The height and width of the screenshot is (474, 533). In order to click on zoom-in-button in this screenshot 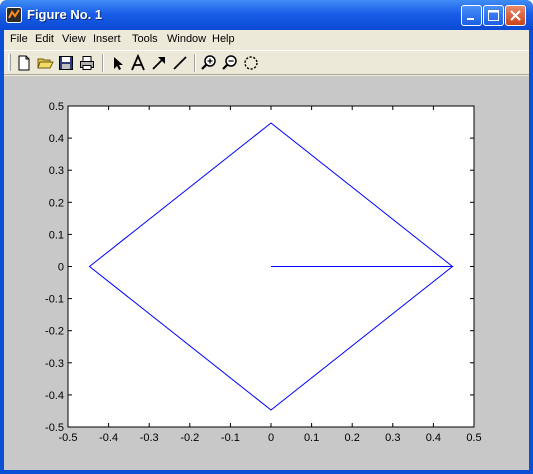, I will do `click(209, 63)`.